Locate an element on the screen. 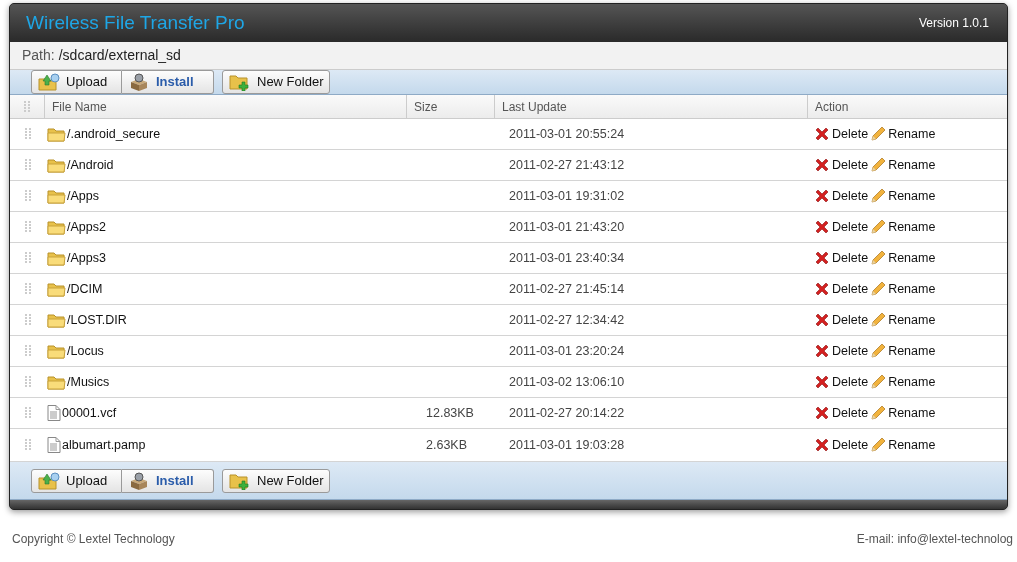 This screenshot has width=1017, height=562. email-text: E-mail: info@lextel-technolog is located at coordinates (935, 539).